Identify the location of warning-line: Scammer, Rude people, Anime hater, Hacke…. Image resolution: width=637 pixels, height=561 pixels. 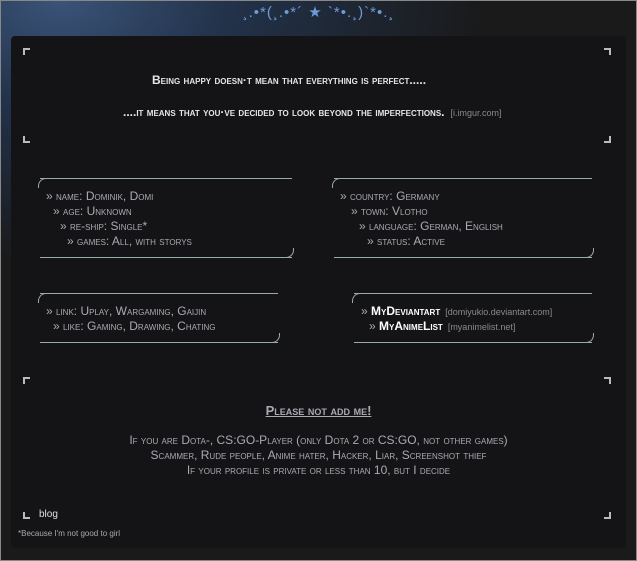
(318, 455).